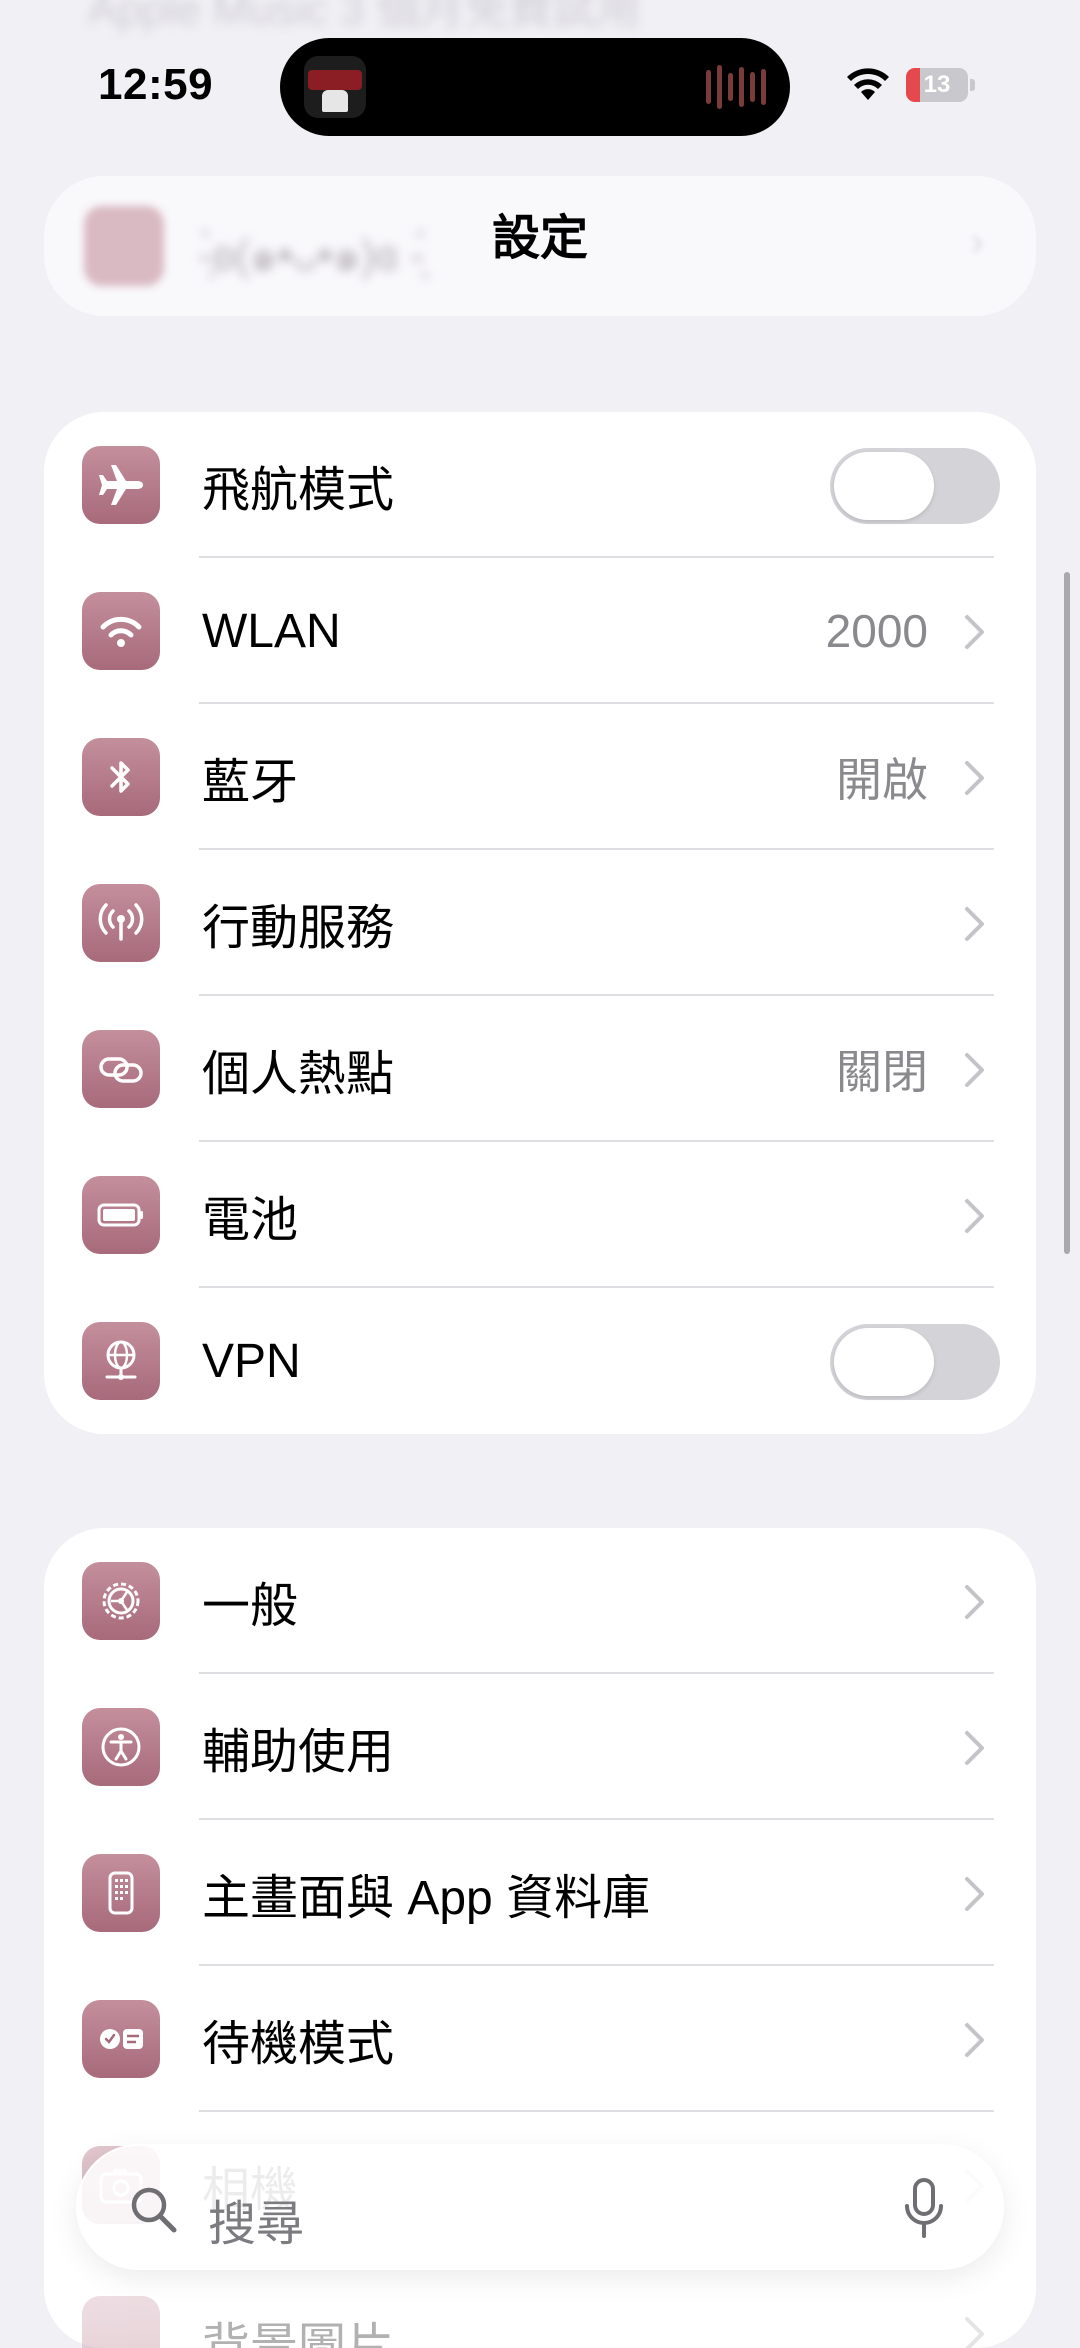  What do you see at coordinates (251, 1361) in the screenshot?
I see `row-label: VPN` at bounding box center [251, 1361].